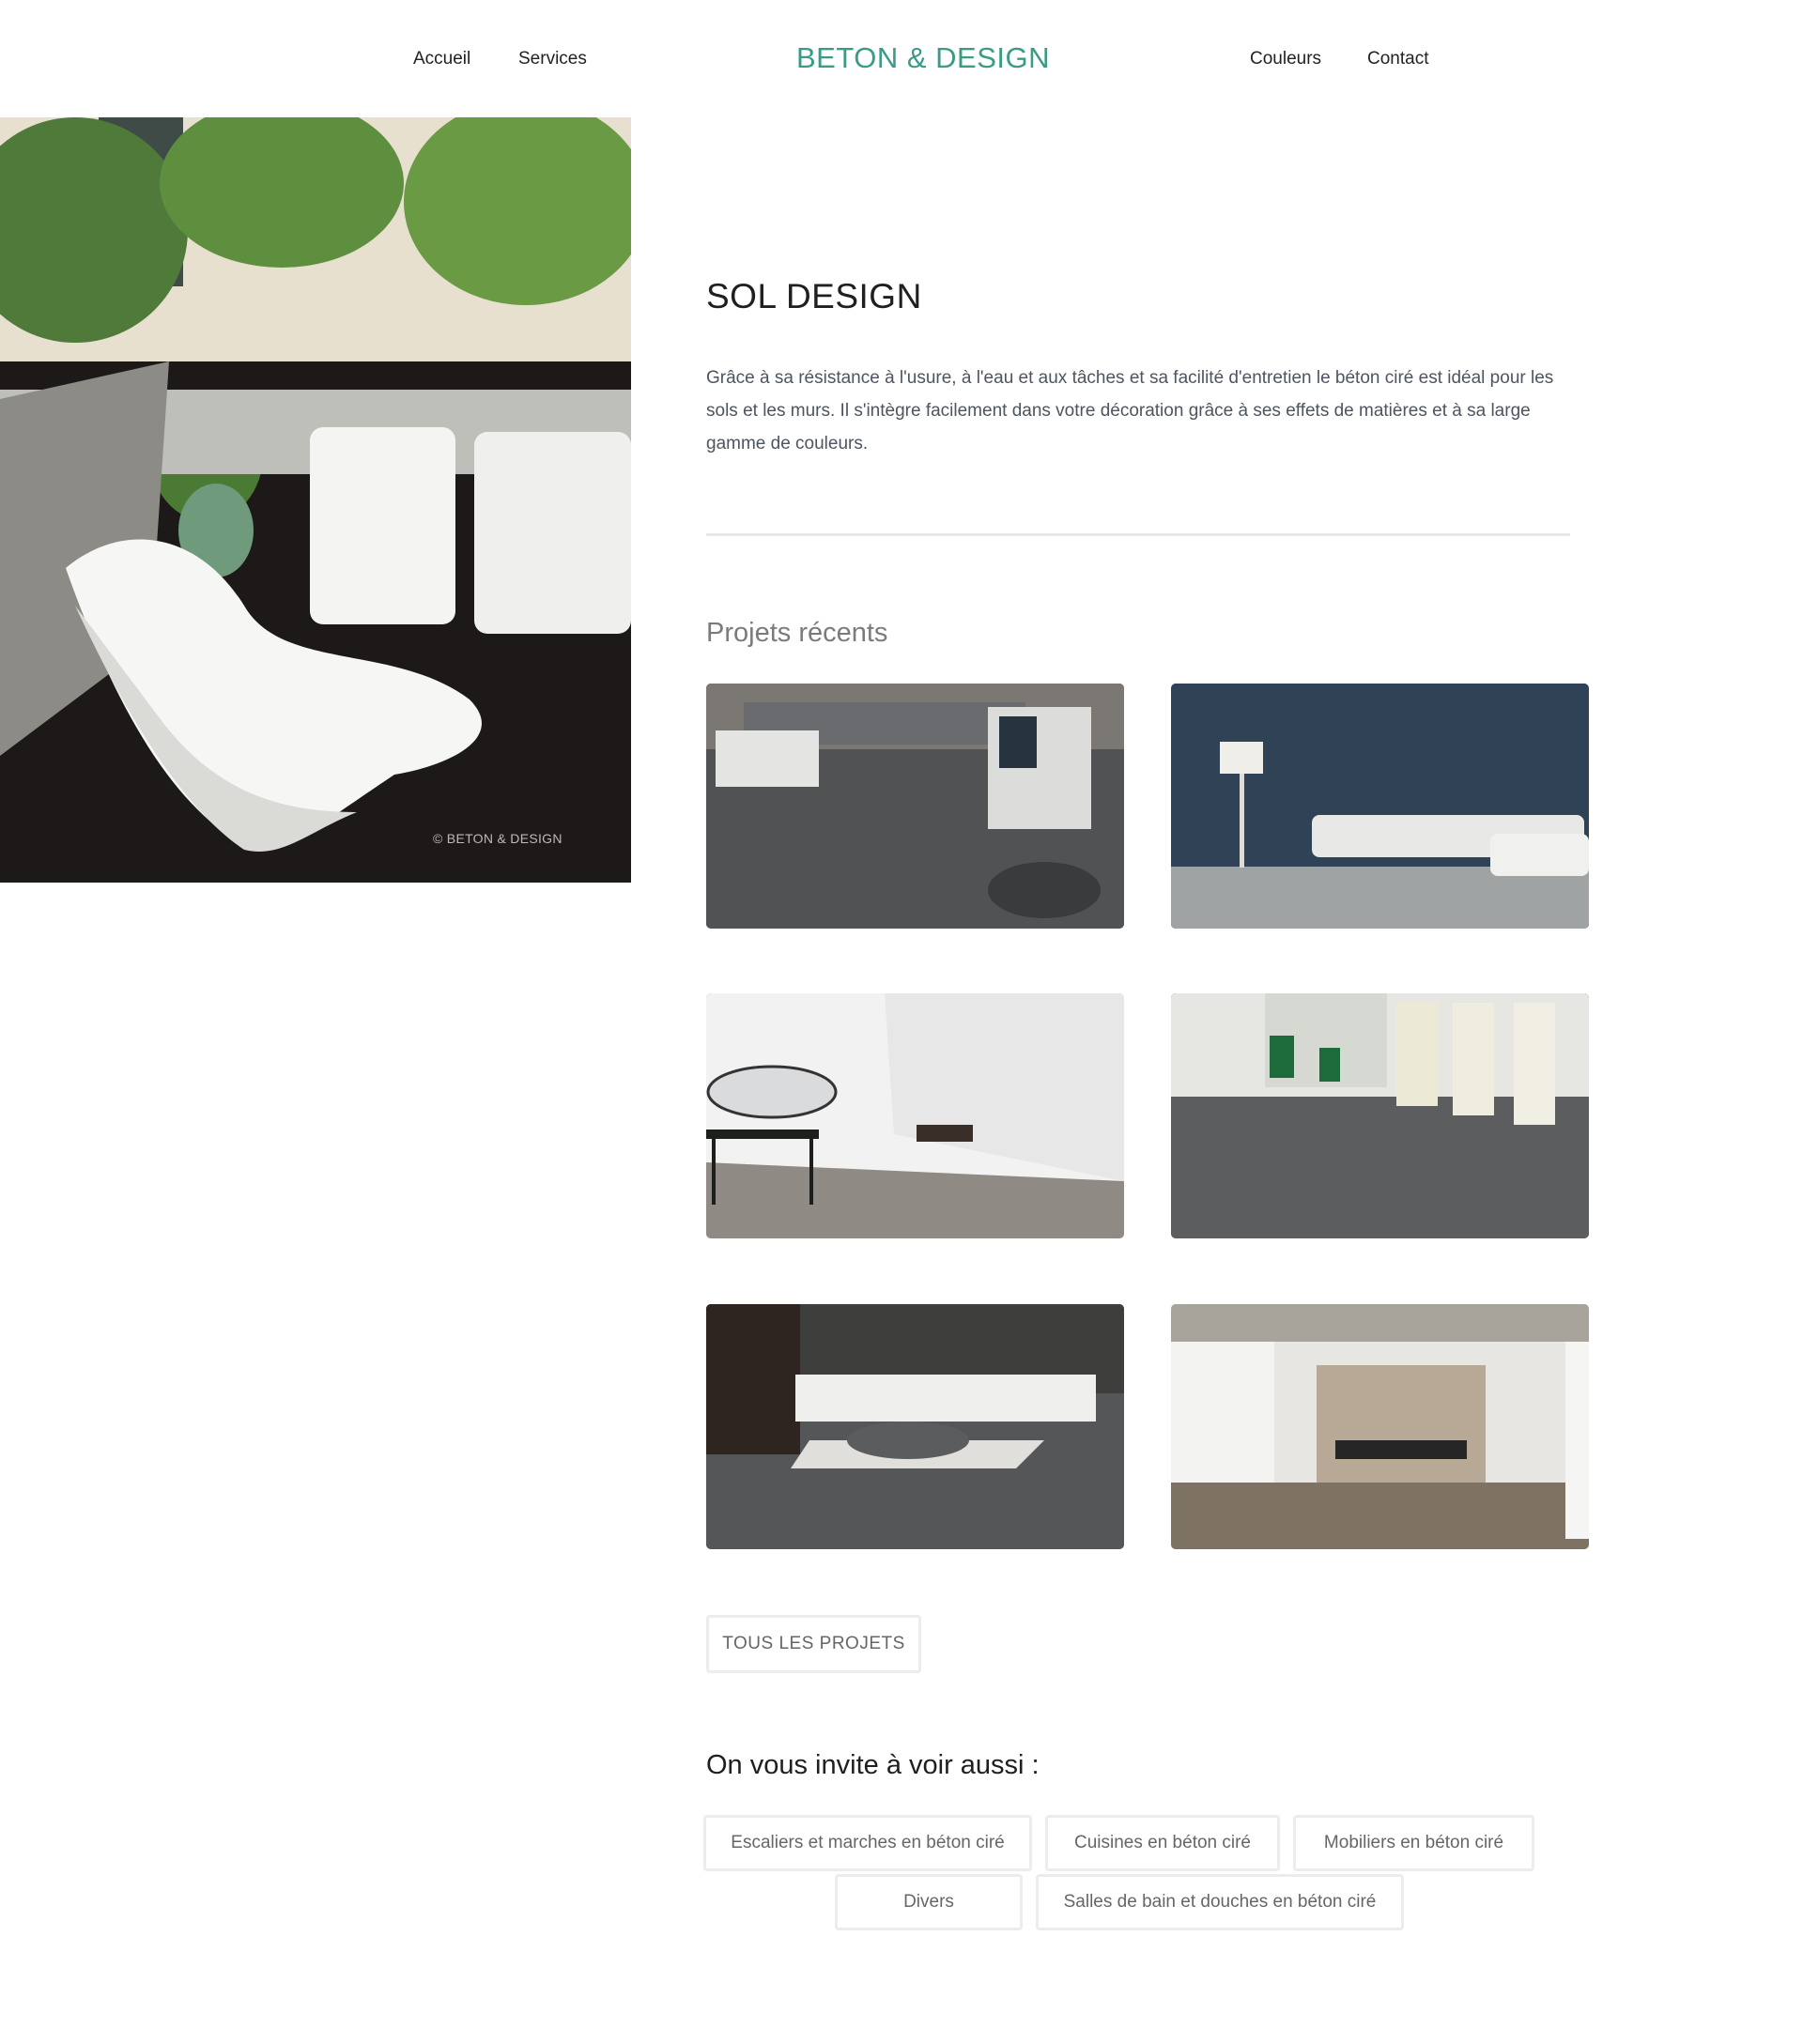  What do you see at coordinates (1285, 59) in the screenshot?
I see `nav-link-couleurs: Couleurs` at bounding box center [1285, 59].